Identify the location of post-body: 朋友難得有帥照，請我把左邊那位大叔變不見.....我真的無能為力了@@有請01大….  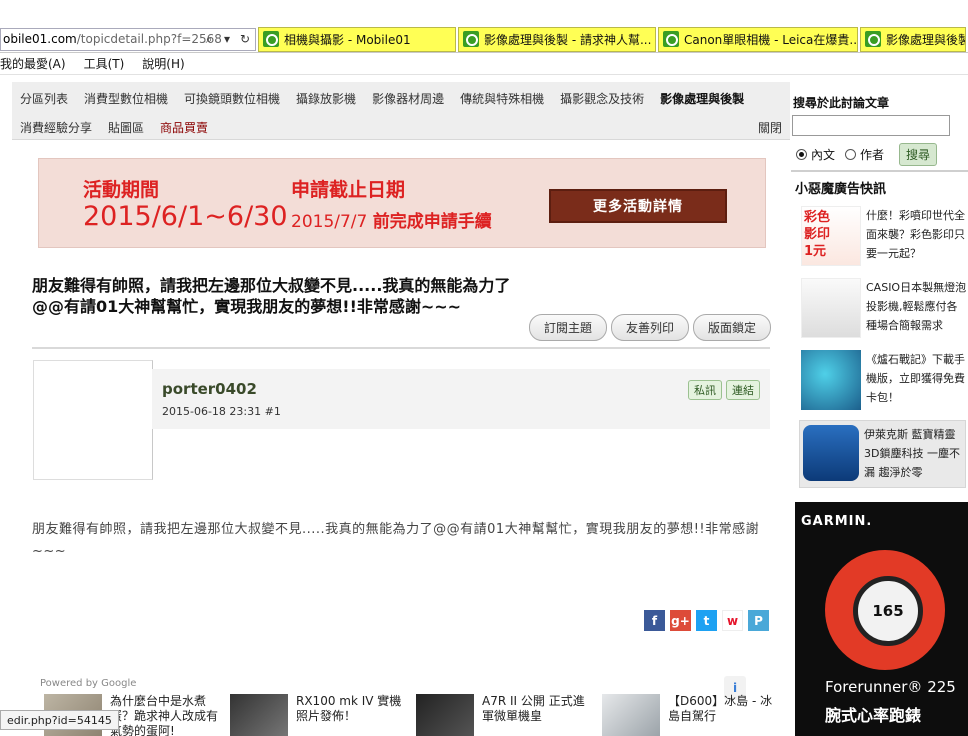
(396, 540).